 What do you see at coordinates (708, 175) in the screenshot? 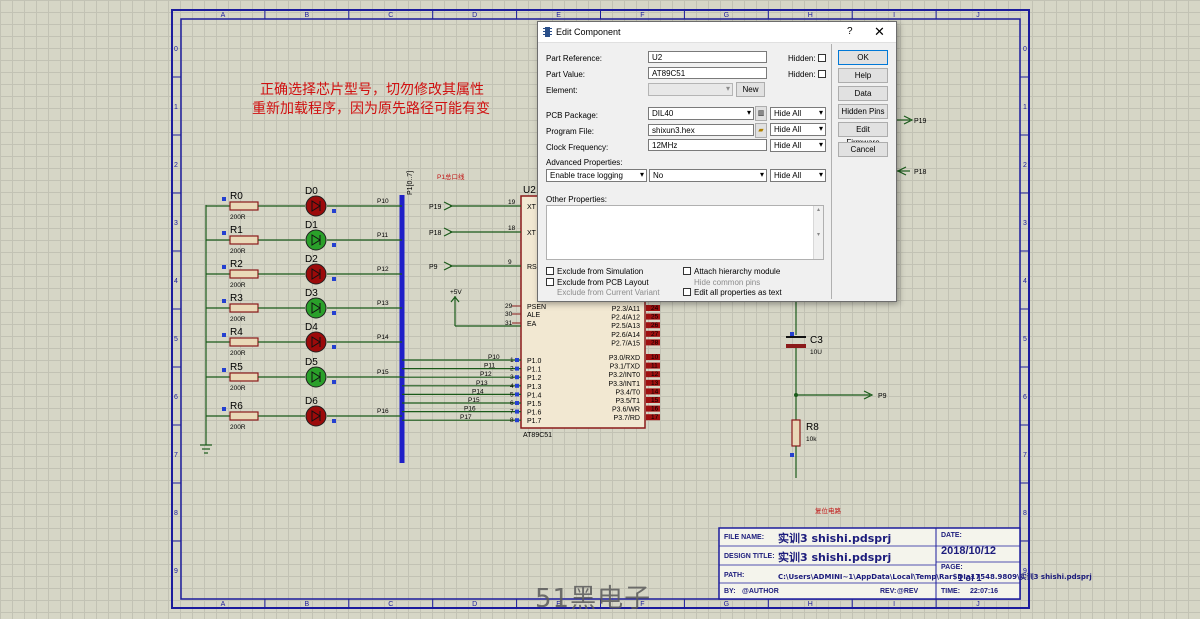
I see `advanced-value-dropdown: No ▾` at bounding box center [708, 175].